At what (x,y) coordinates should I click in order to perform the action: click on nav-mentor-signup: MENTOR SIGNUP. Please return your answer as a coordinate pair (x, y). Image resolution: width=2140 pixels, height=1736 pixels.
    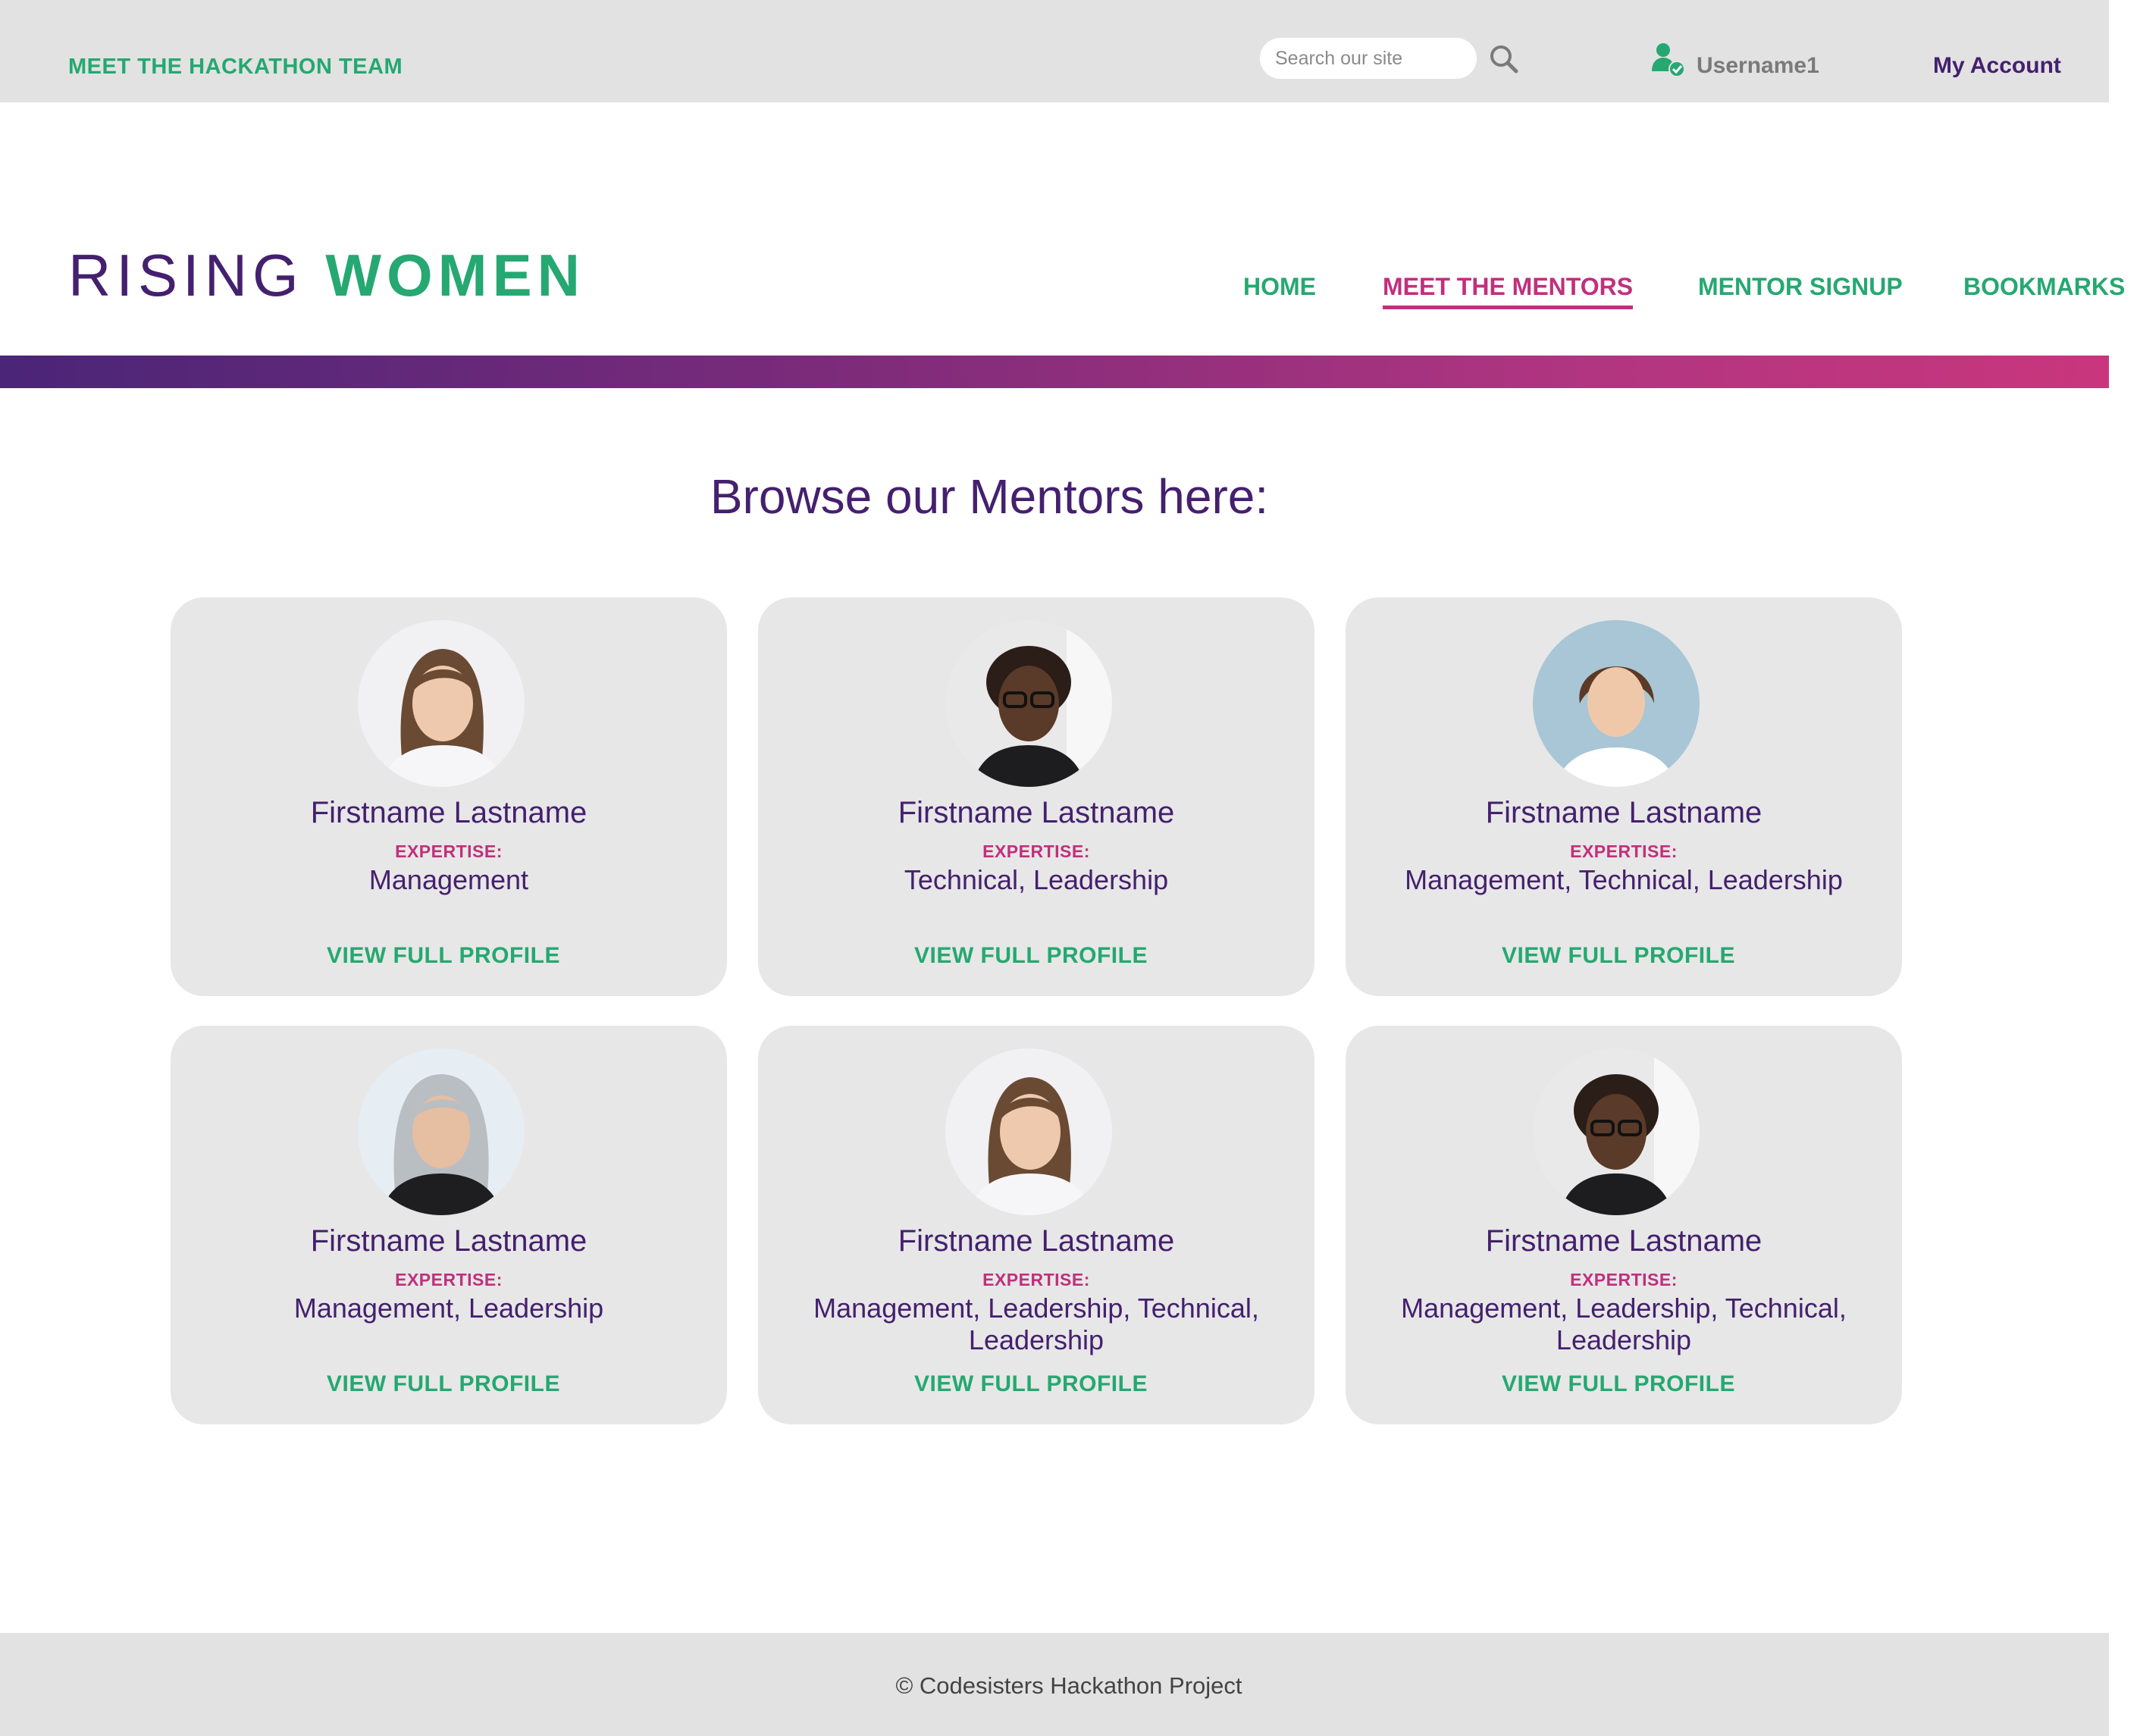
    Looking at the image, I should click on (1800, 287).